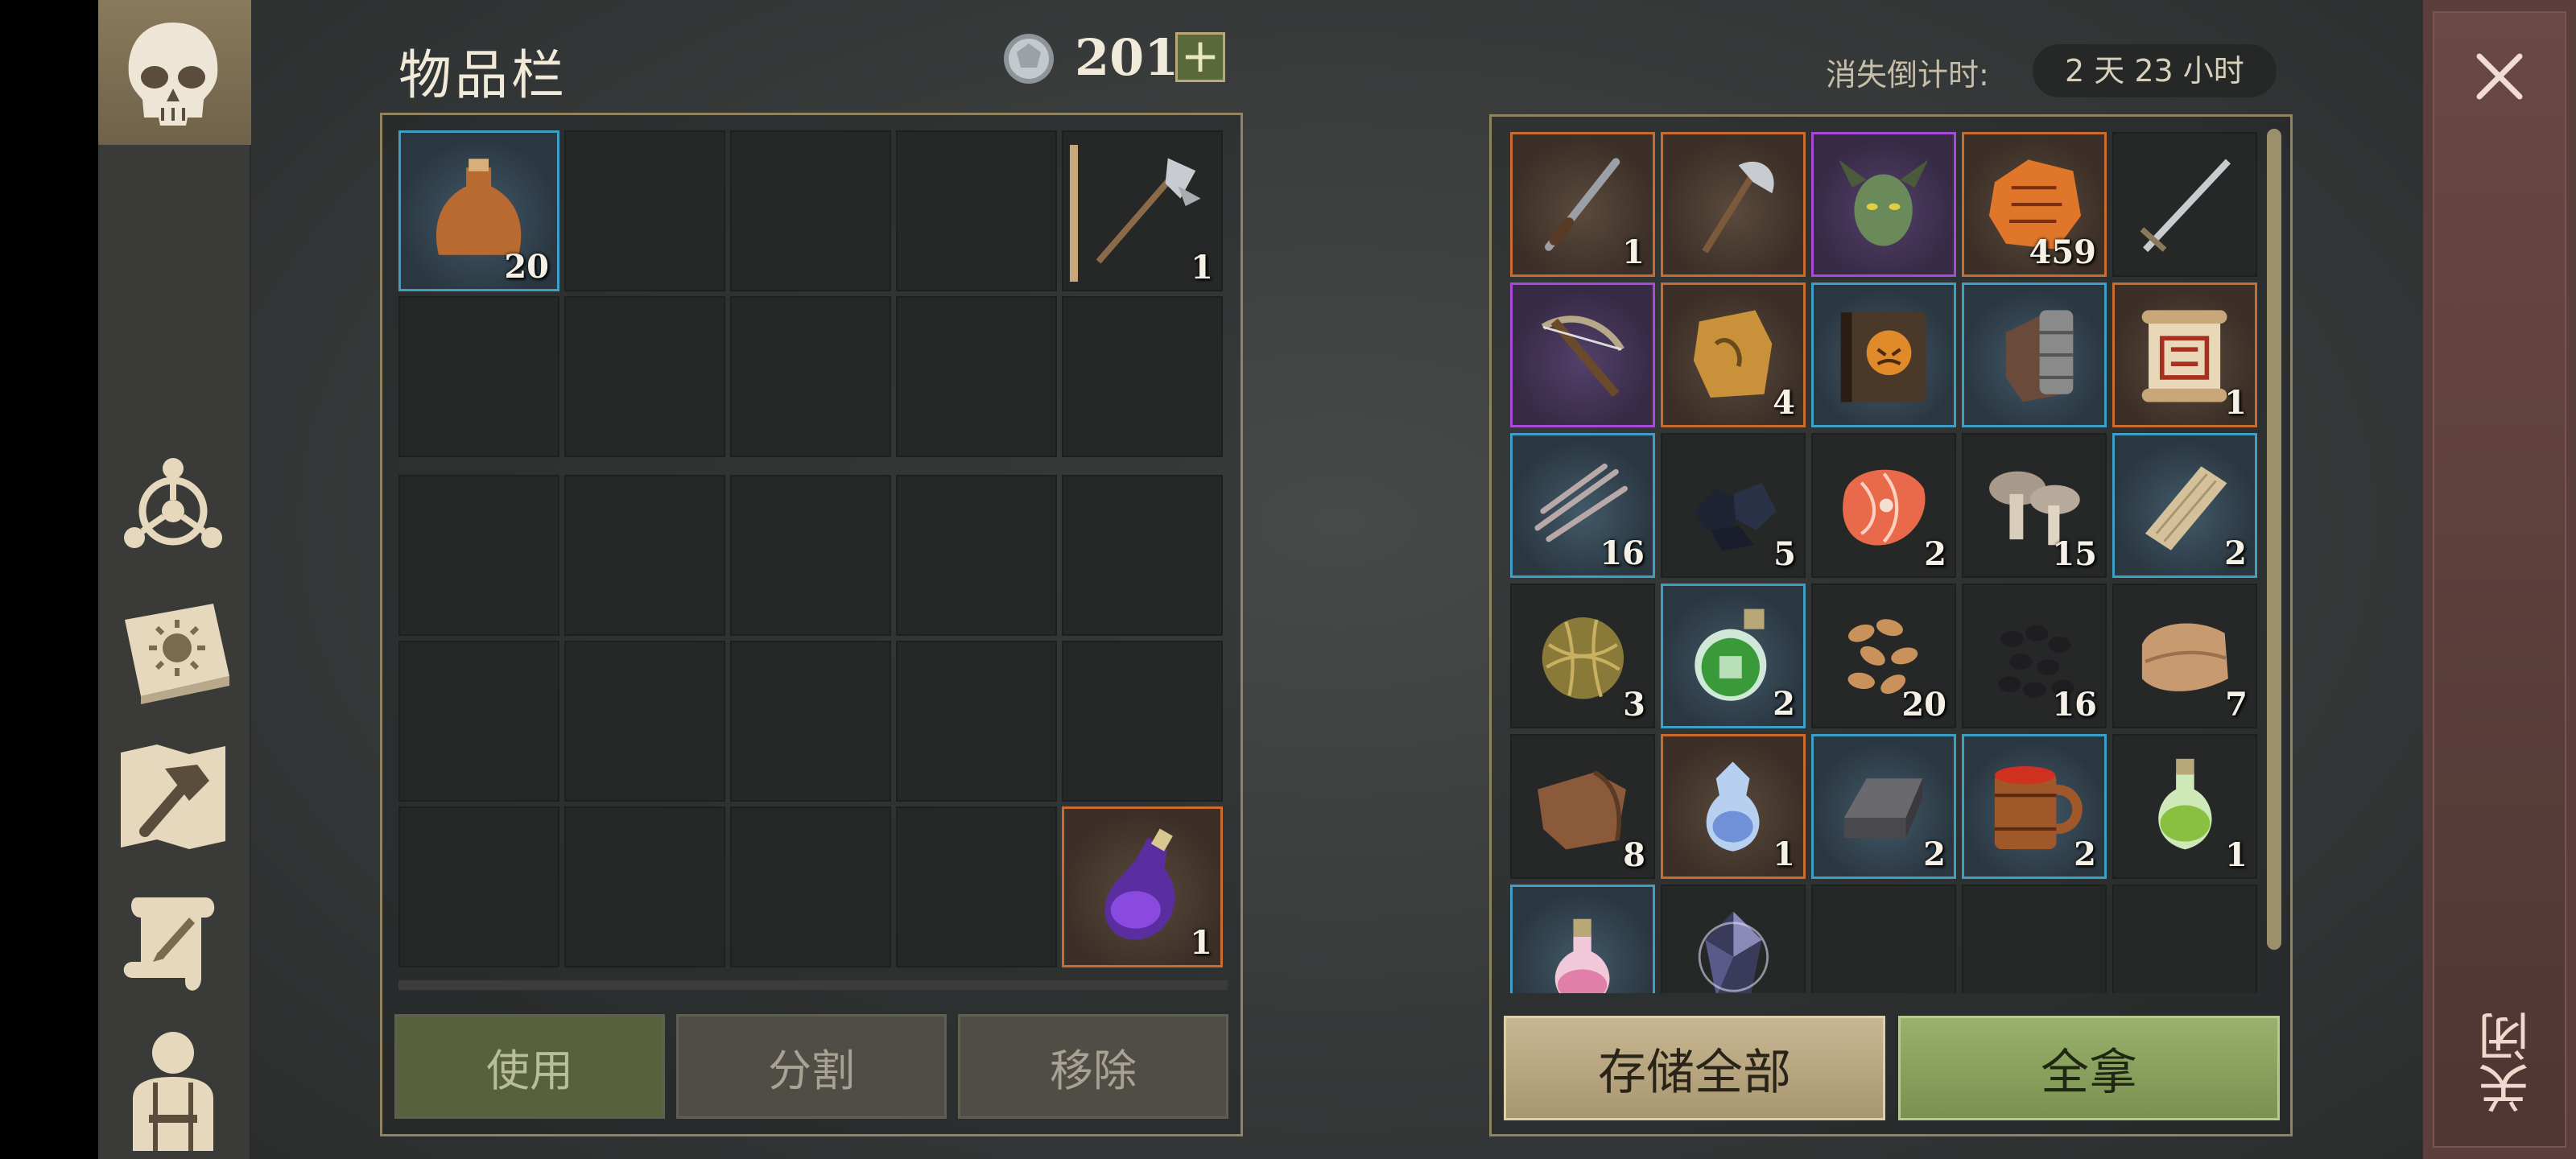 Image resolution: width=2576 pixels, height=1159 pixels. I want to click on stash-slot: 3, so click(1582, 656).